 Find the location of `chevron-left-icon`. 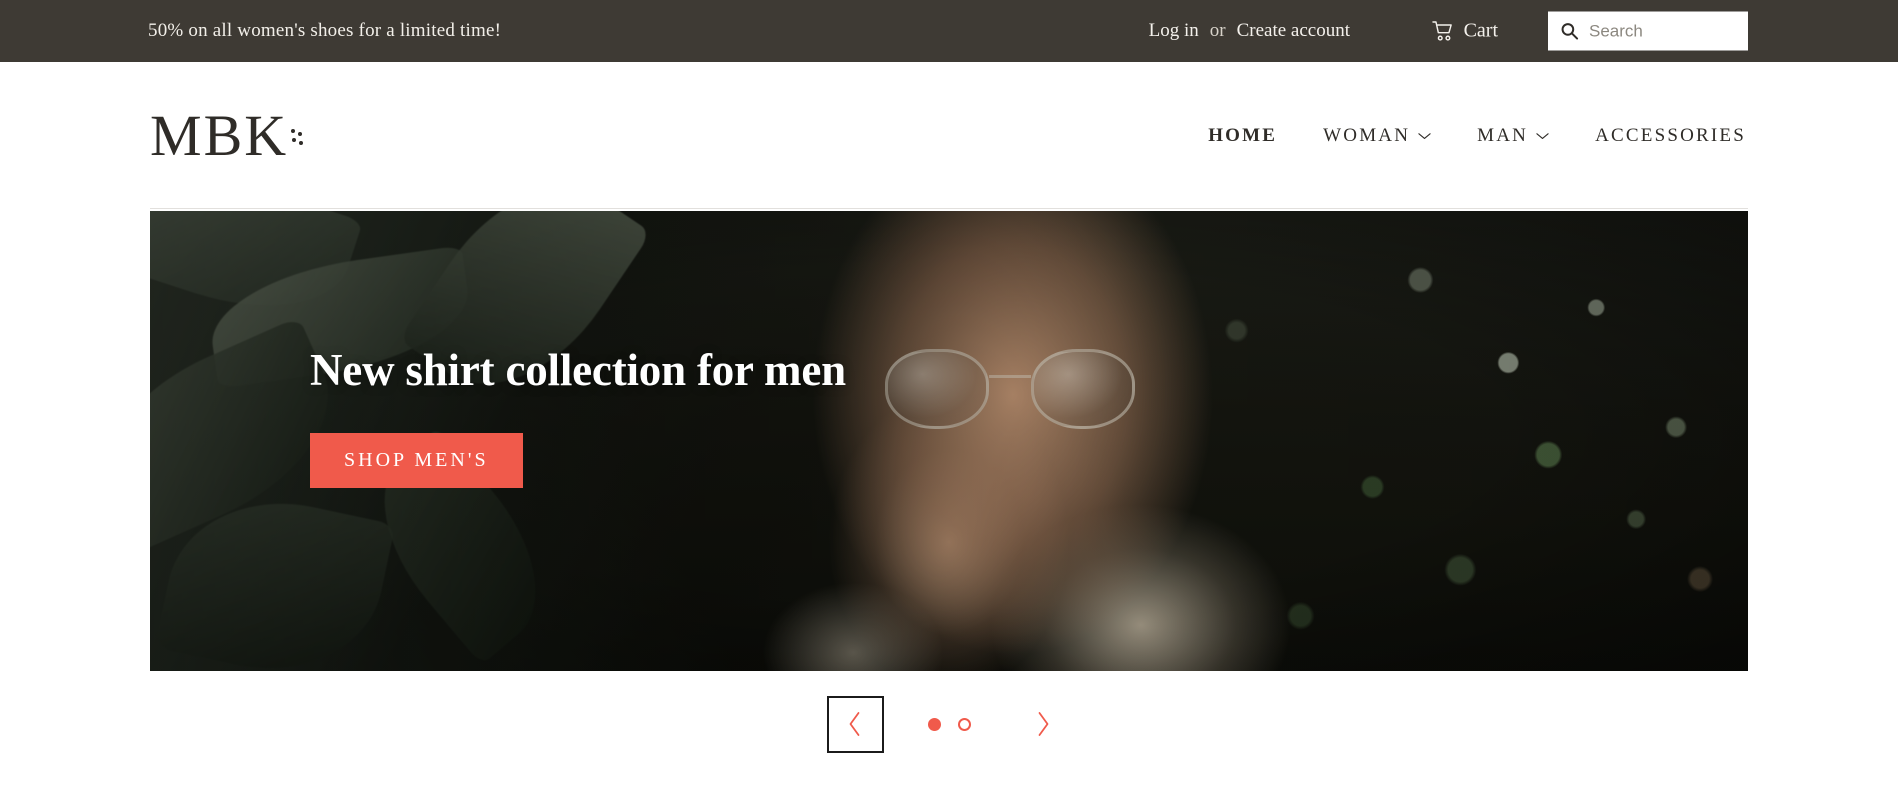

chevron-left-icon is located at coordinates (855, 724).